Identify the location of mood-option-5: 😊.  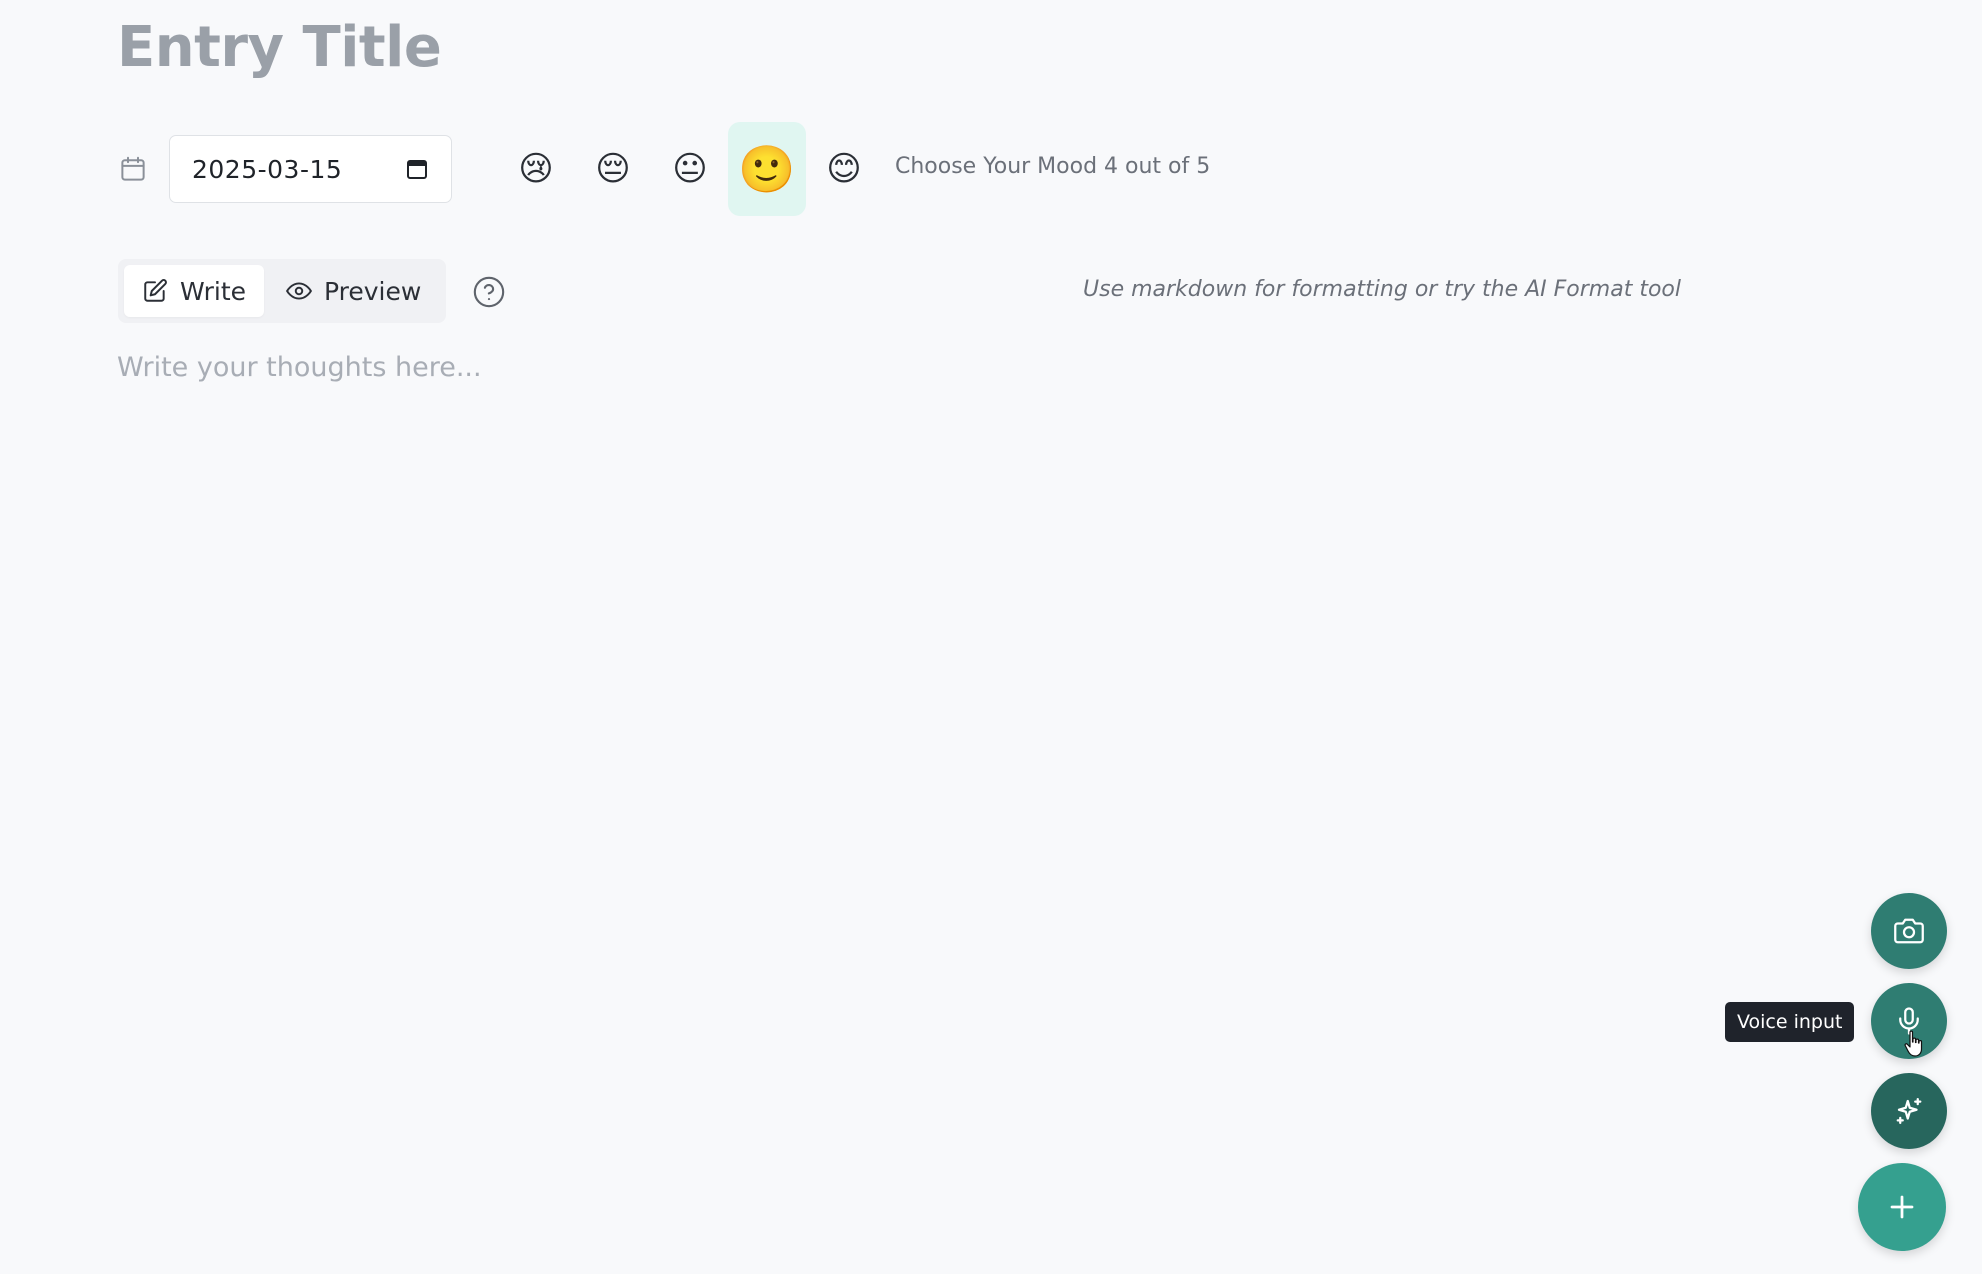
(844, 169).